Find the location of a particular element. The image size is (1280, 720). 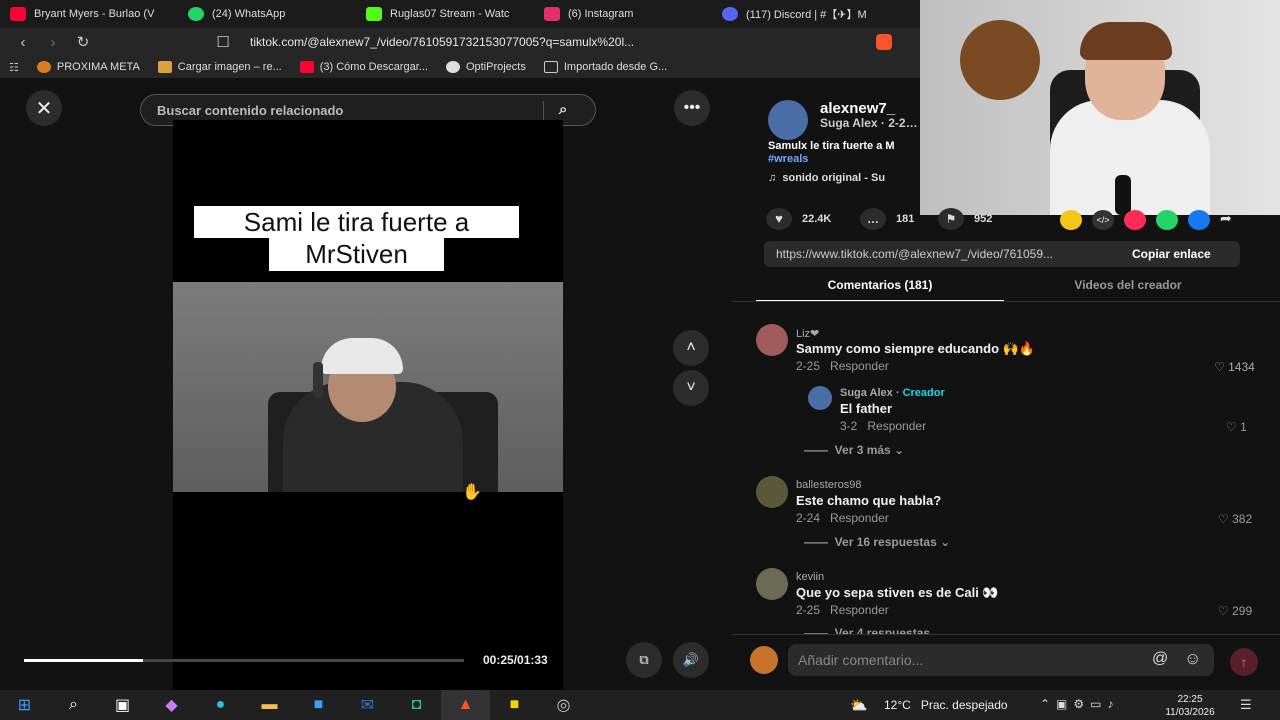

share-arrow-icon: ➦ is located at coordinates (1231, 220).